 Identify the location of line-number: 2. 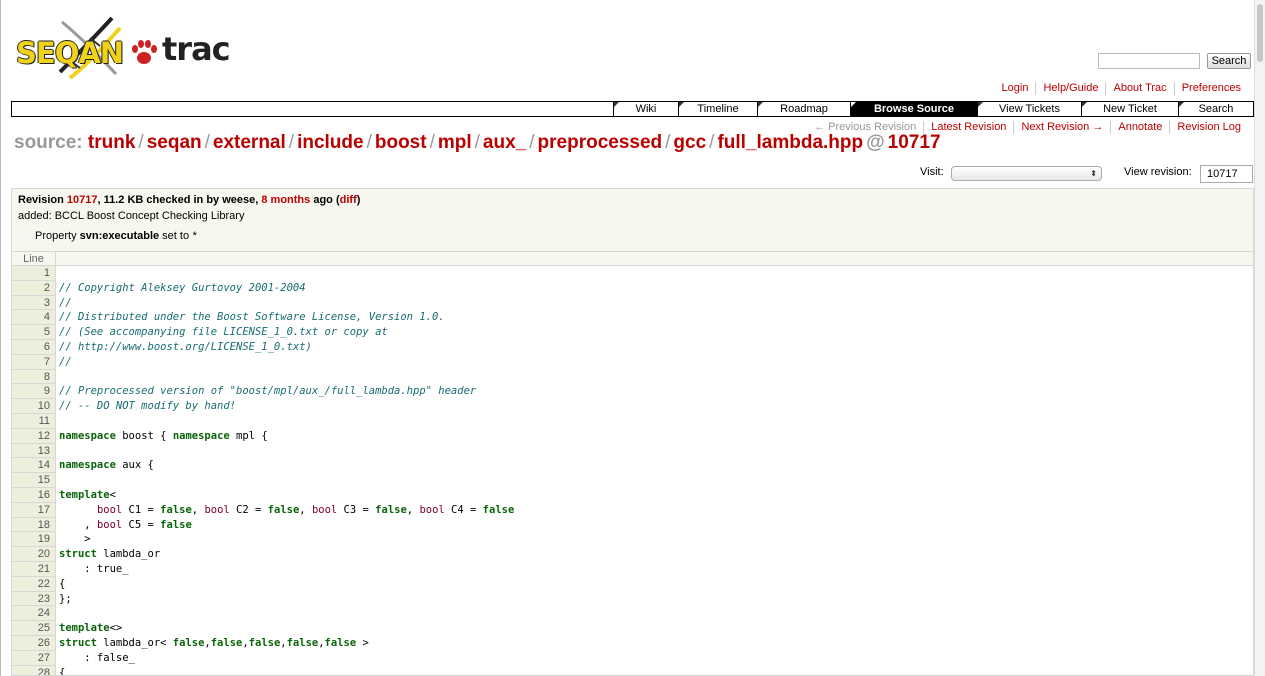
(34, 288).